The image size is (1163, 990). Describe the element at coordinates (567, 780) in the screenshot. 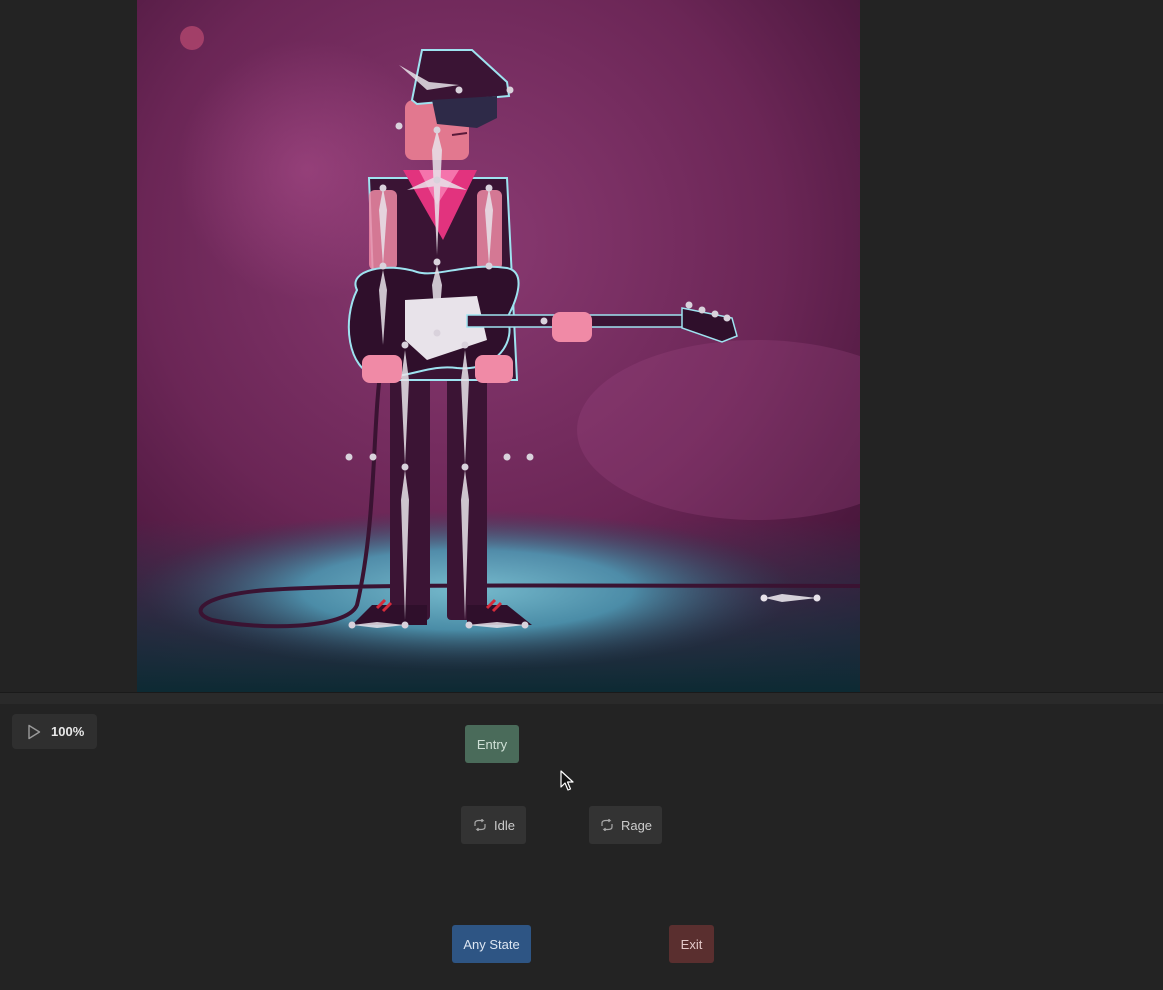

I see `mouse-cursor-icon` at that location.